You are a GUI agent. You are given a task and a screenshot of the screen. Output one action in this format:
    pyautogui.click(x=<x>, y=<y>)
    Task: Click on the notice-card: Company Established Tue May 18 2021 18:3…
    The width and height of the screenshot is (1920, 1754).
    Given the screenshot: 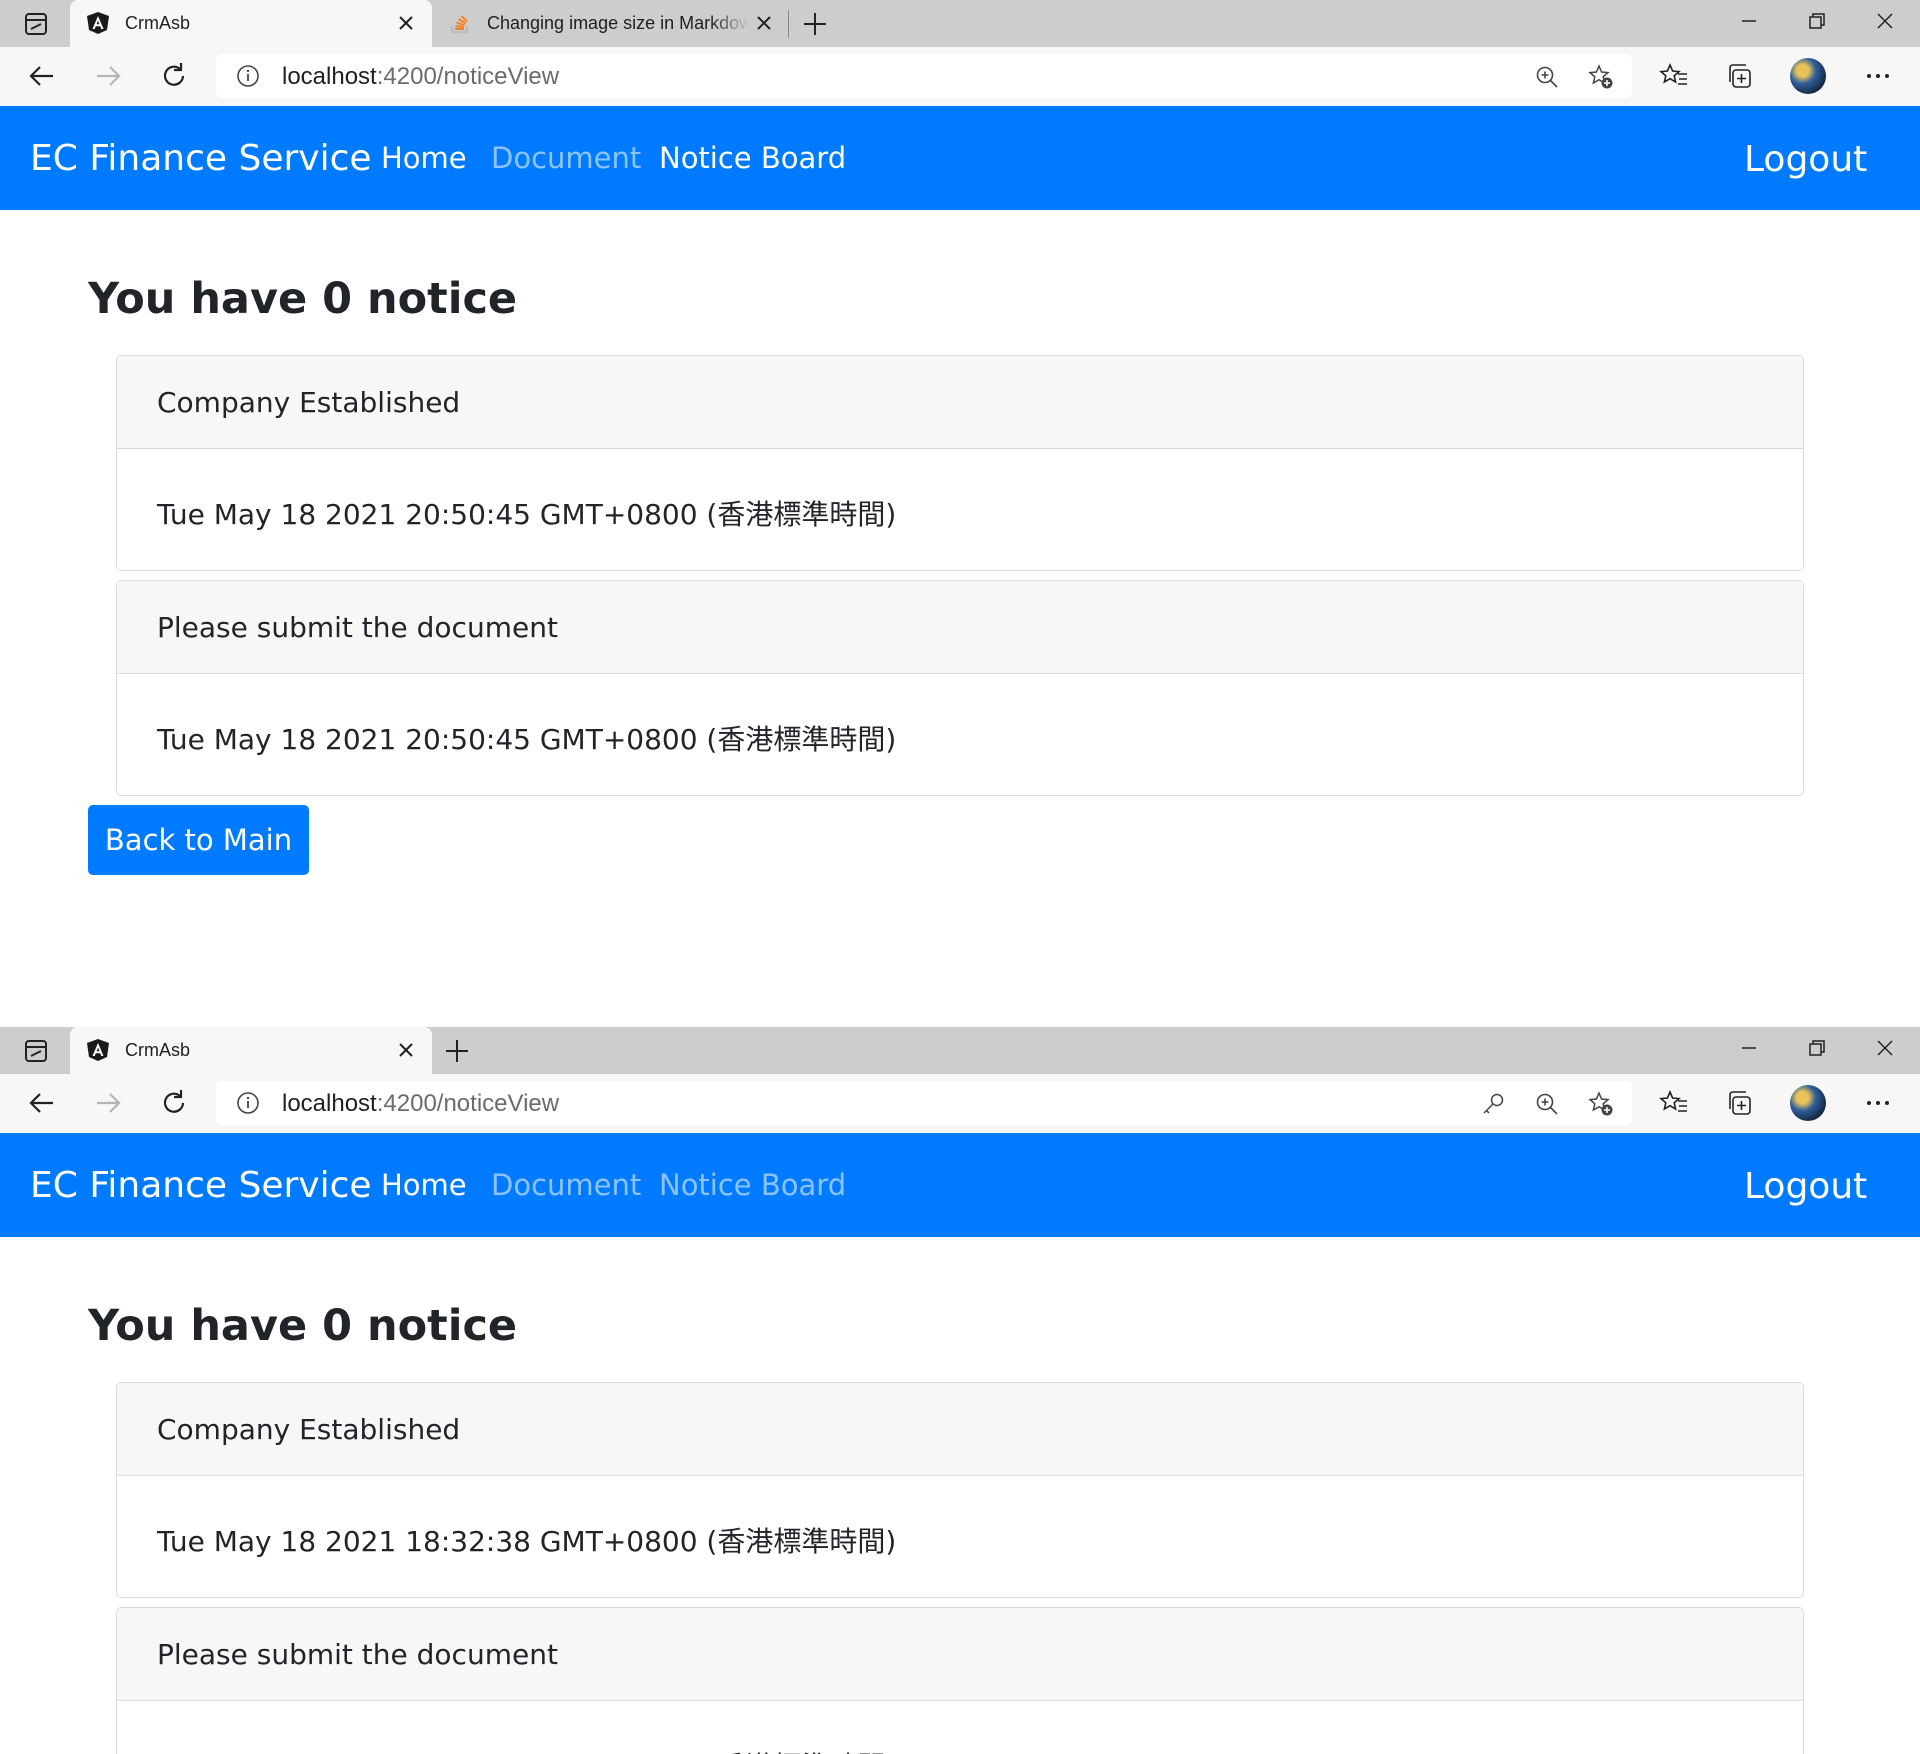 What is the action you would take?
    pyautogui.click(x=960, y=1490)
    